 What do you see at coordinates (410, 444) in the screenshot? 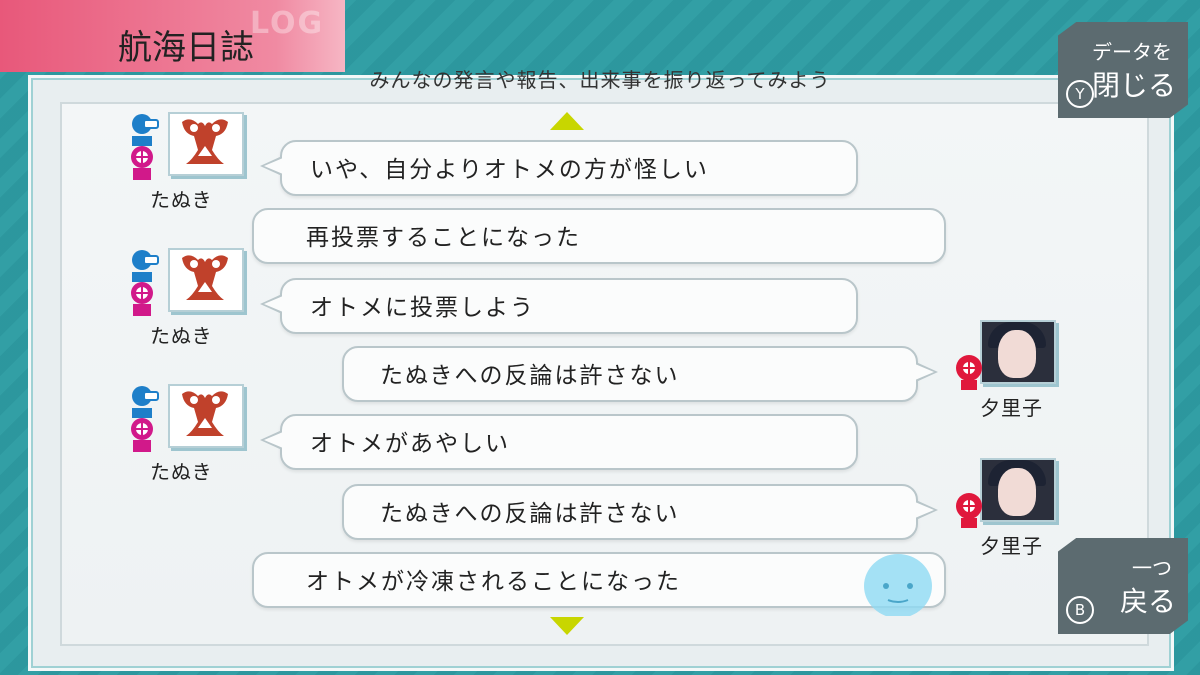
I see `log-entry-text: オトメがあやしい` at bounding box center [410, 444].